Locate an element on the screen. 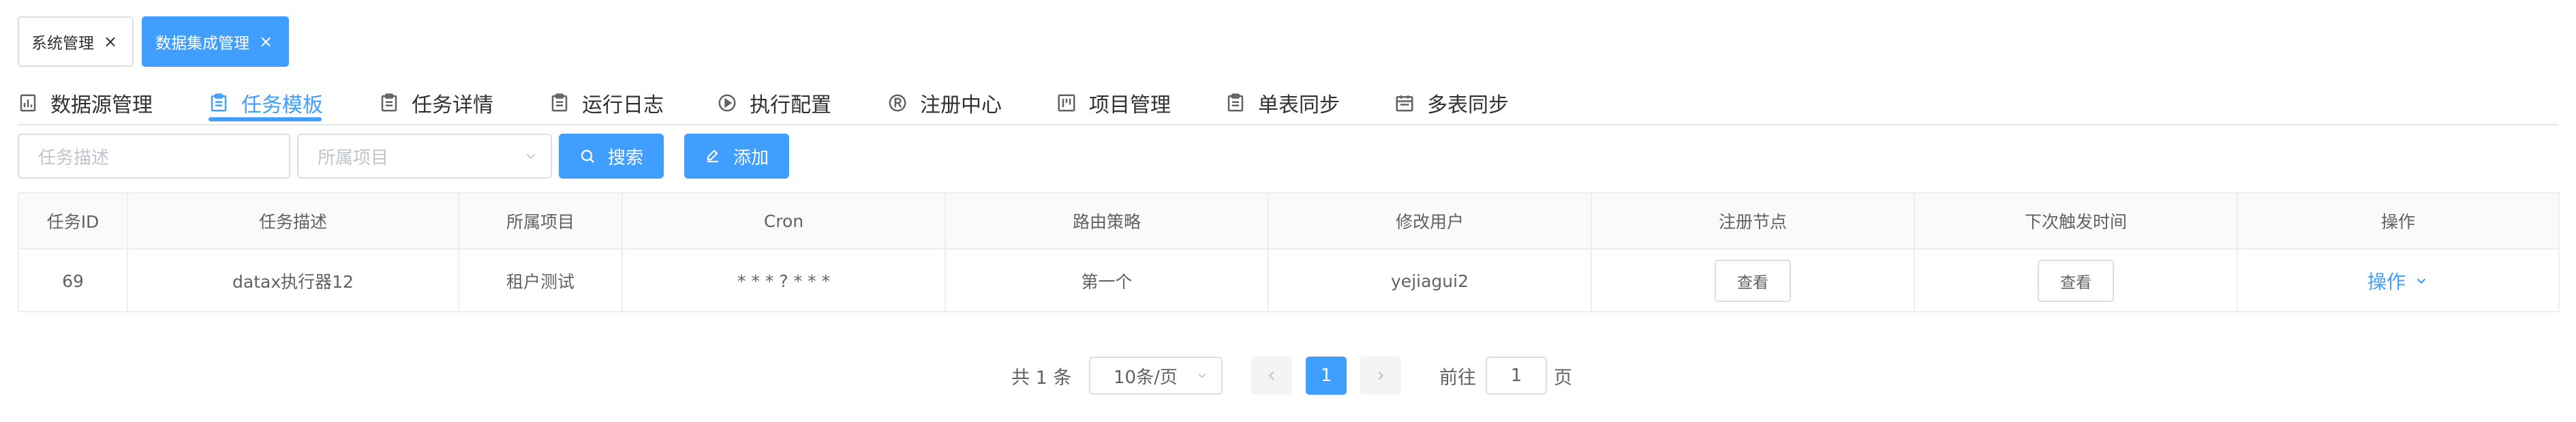 This screenshot has height=422, width=2576. open-tab-data-integration: 数据集成管理 × is located at coordinates (216, 41).